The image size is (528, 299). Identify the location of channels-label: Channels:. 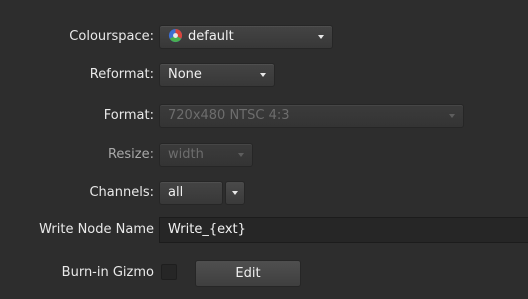
(121, 192).